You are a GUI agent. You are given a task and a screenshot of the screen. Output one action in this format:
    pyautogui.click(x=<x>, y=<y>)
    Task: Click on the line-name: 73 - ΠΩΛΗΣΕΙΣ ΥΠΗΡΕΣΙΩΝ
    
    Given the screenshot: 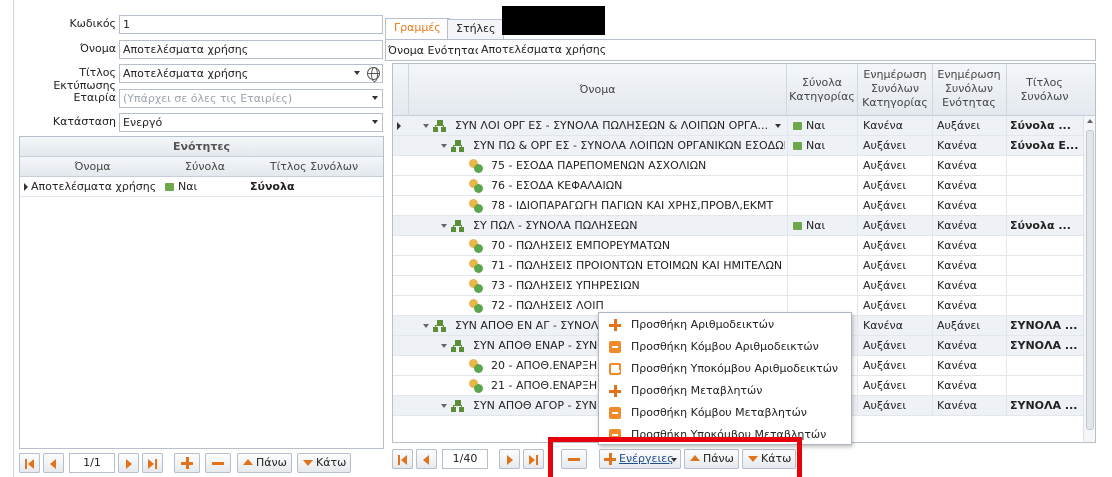 What is the action you would take?
    pyautogui.click(x=565, y=285)
    